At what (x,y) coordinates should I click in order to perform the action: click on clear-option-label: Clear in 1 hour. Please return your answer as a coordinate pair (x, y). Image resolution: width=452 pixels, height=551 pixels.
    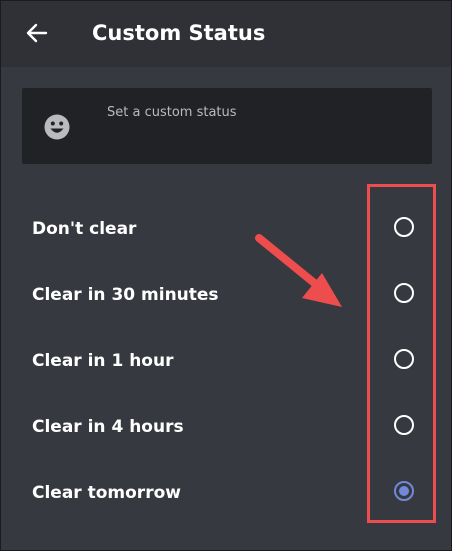
    Looking at the image, I should click on (103, 361).